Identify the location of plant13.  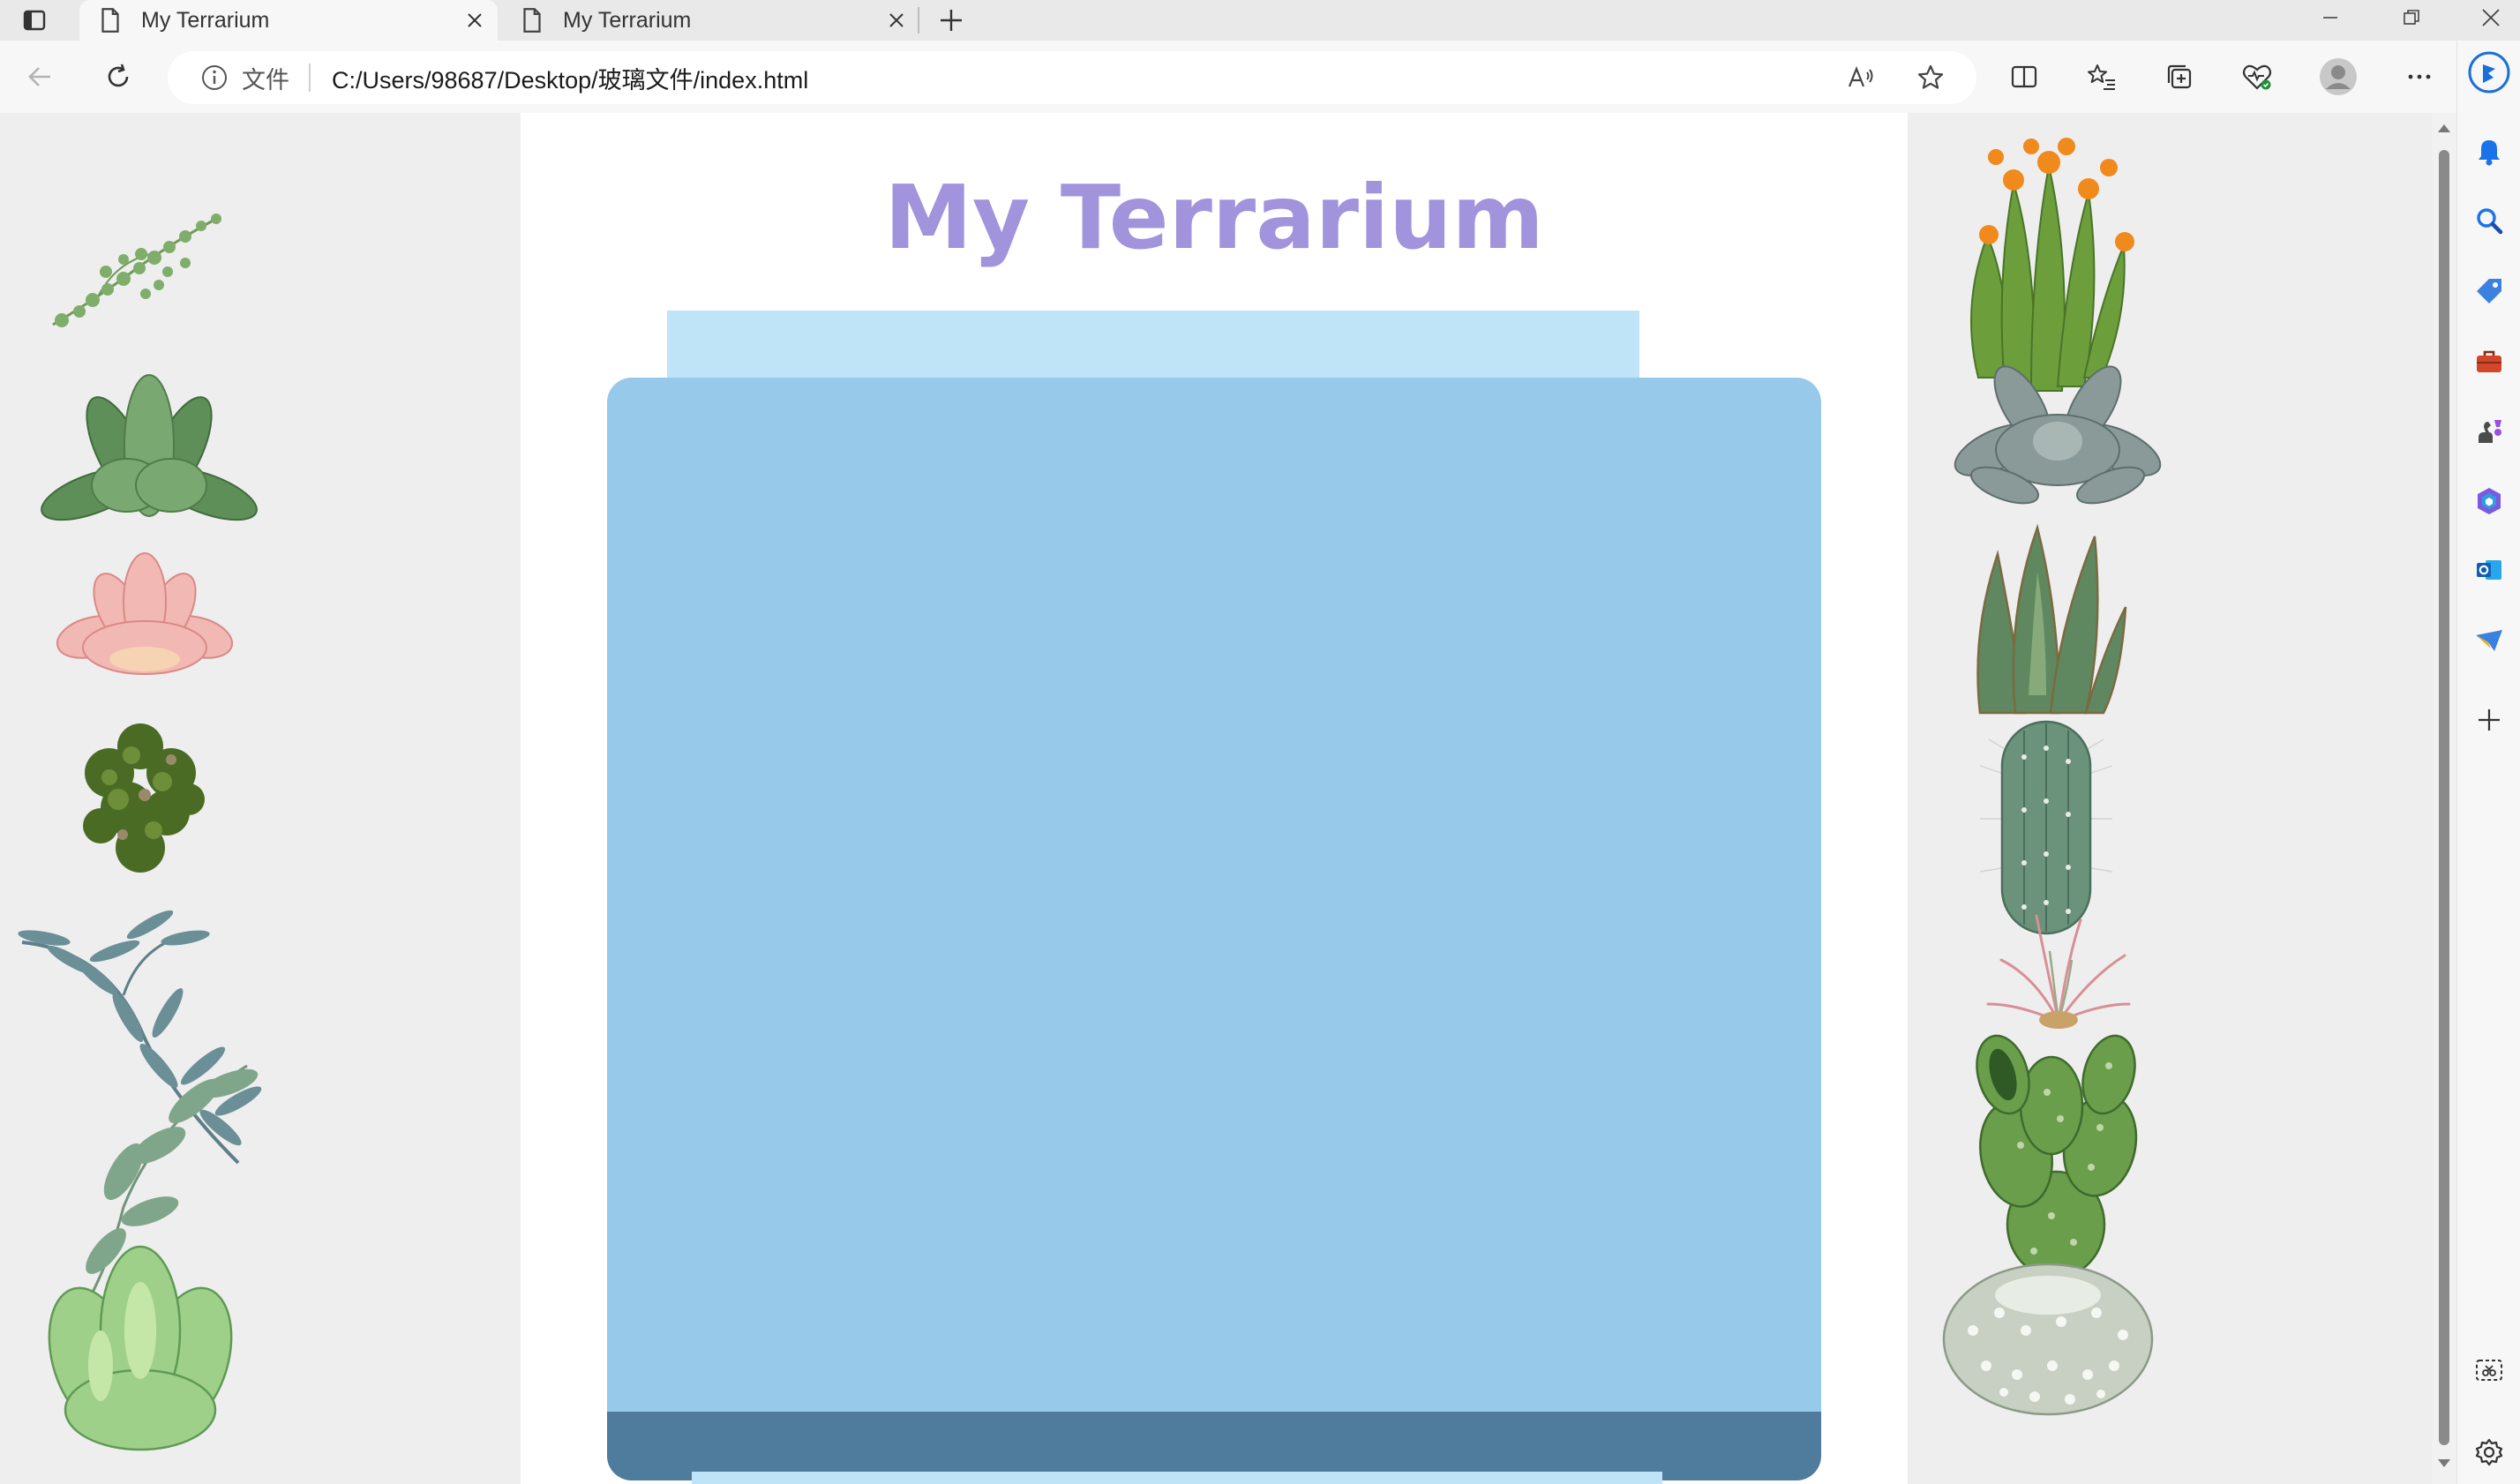
(2056, 1150).